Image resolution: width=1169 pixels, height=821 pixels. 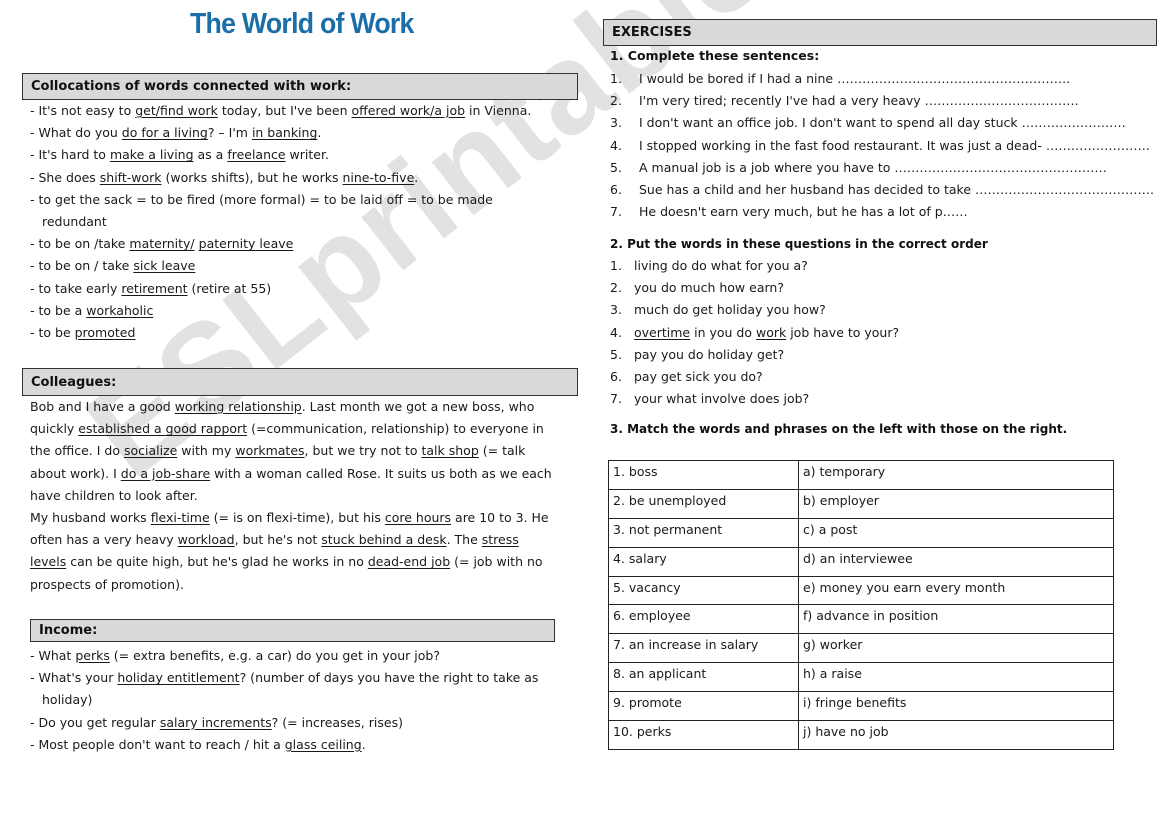 I want to click on match-left-cell: 1. boss, so click(x=703, y=475).